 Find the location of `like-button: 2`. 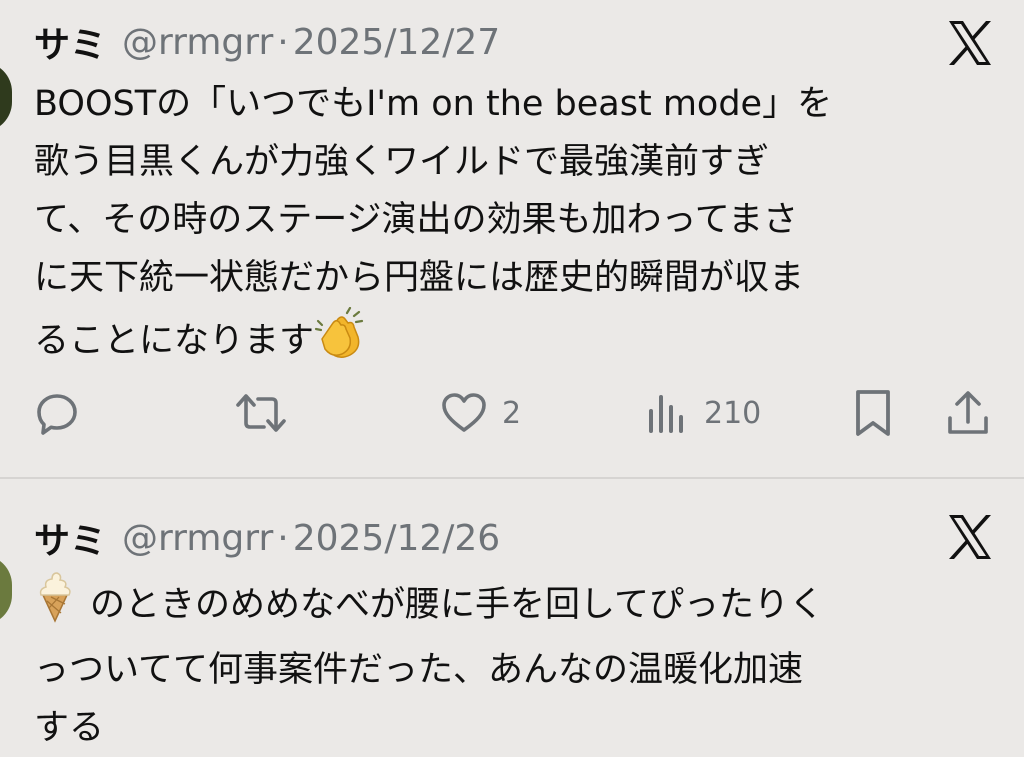

like-button: 2 is located at coordinates (480, 413).